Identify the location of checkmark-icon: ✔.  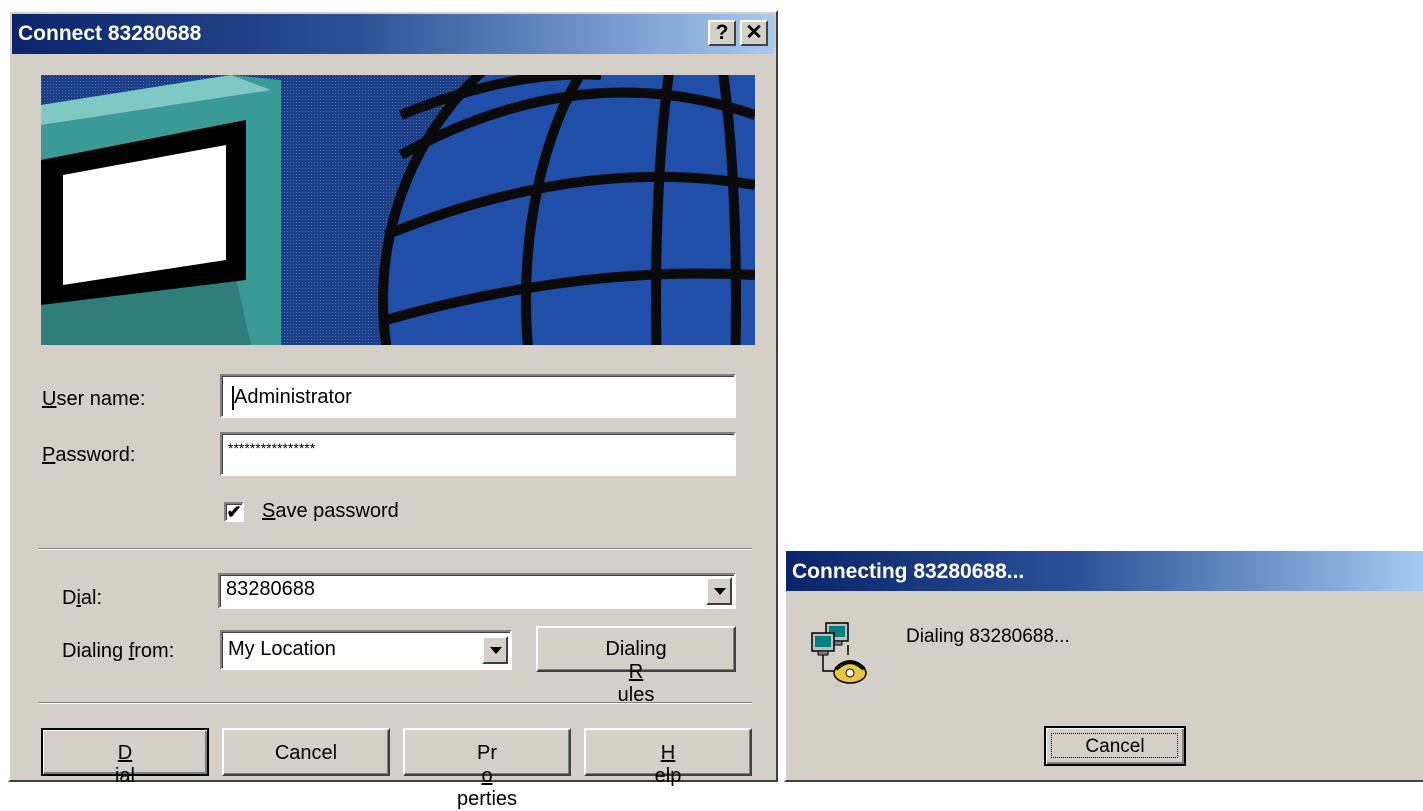
(234, 512).